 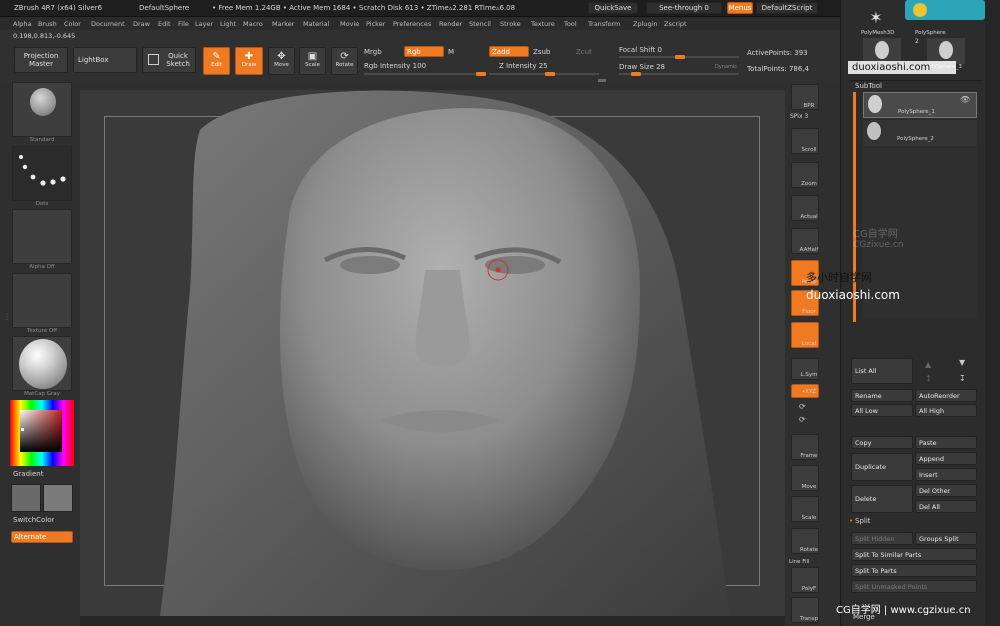 What do you see at coordinates (726, 67) in the screenshot?
I see `dynamic-toggle: Dynamic` at bounding box center [726, 67].